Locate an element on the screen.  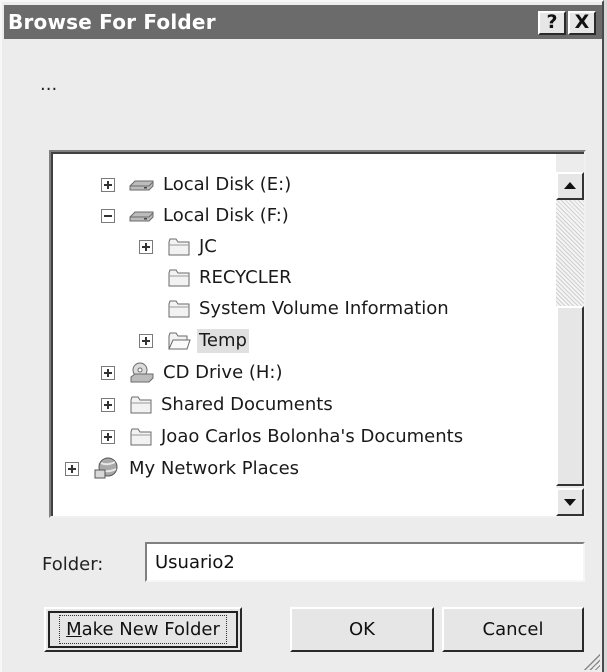
open-folder-icon is located at coordinates (179, 341).